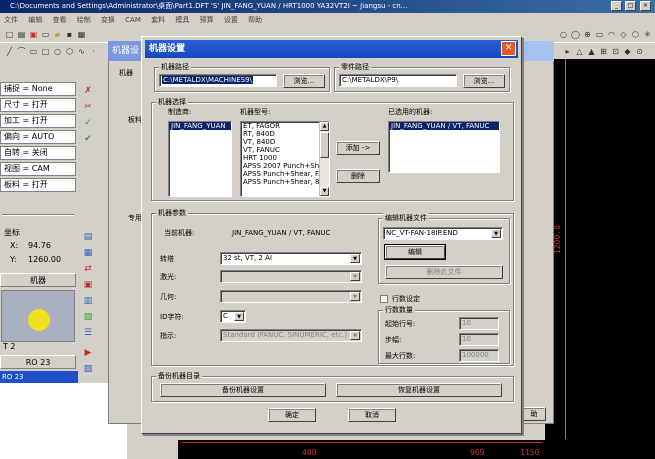 The image size is (655, 459). What do you see at coordinates (81, 34) in the screenshot?
I see `print-icon: ▦` at bounding box center [81, 34].